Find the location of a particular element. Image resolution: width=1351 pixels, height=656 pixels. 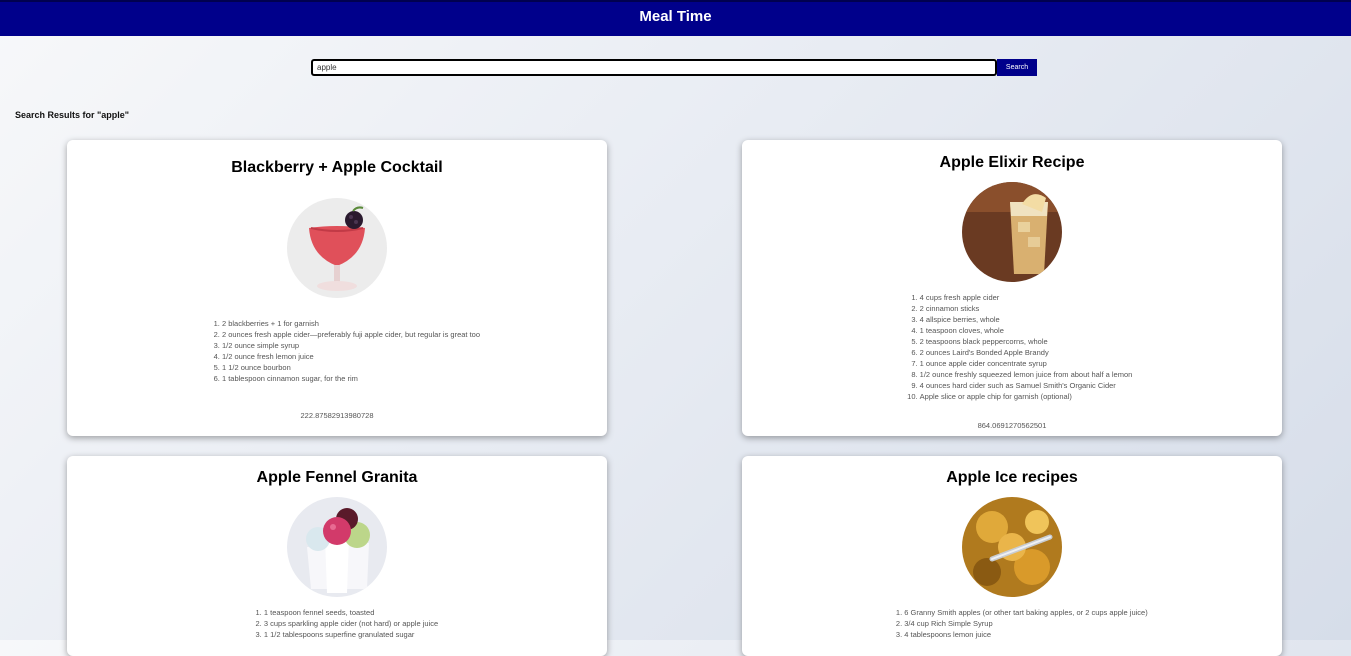

header-bar: Meal Time is located at coordinates (675, 18).